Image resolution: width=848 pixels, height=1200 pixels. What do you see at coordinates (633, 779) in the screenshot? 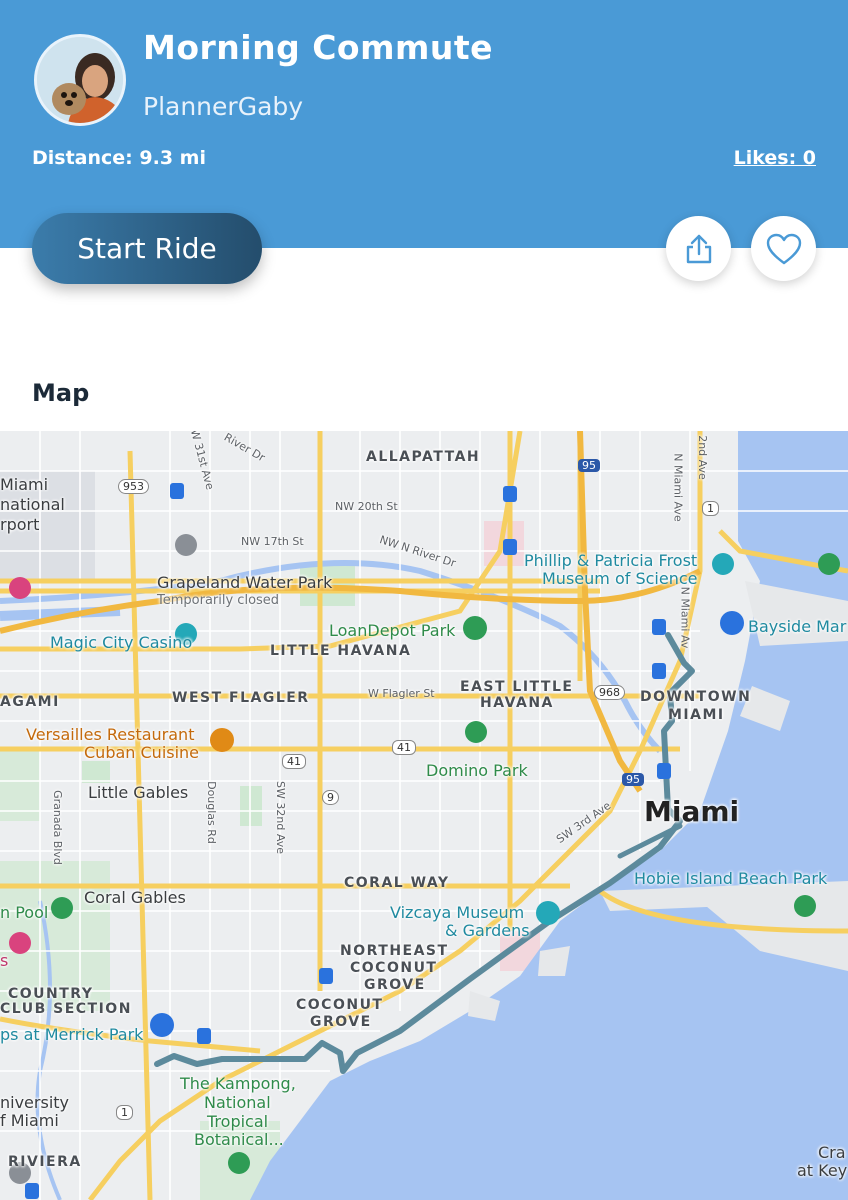
I see `shield-i95-south: 95` at bounding box center [633, 779].